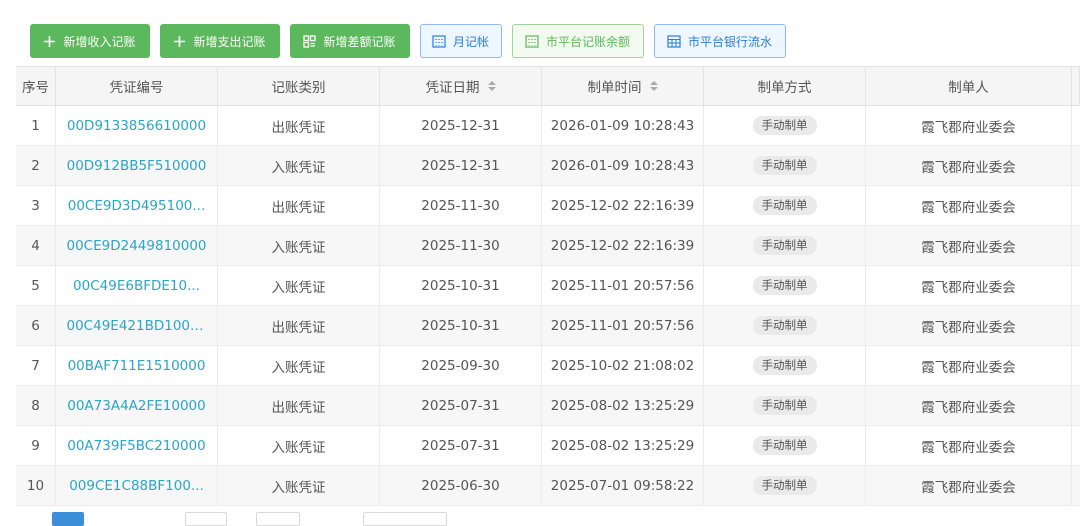  What do you see at coordinates (720, 41) in the screenshot?
I see `city-bank-button: 市平台银行流水` at bounding box center [720, 41].